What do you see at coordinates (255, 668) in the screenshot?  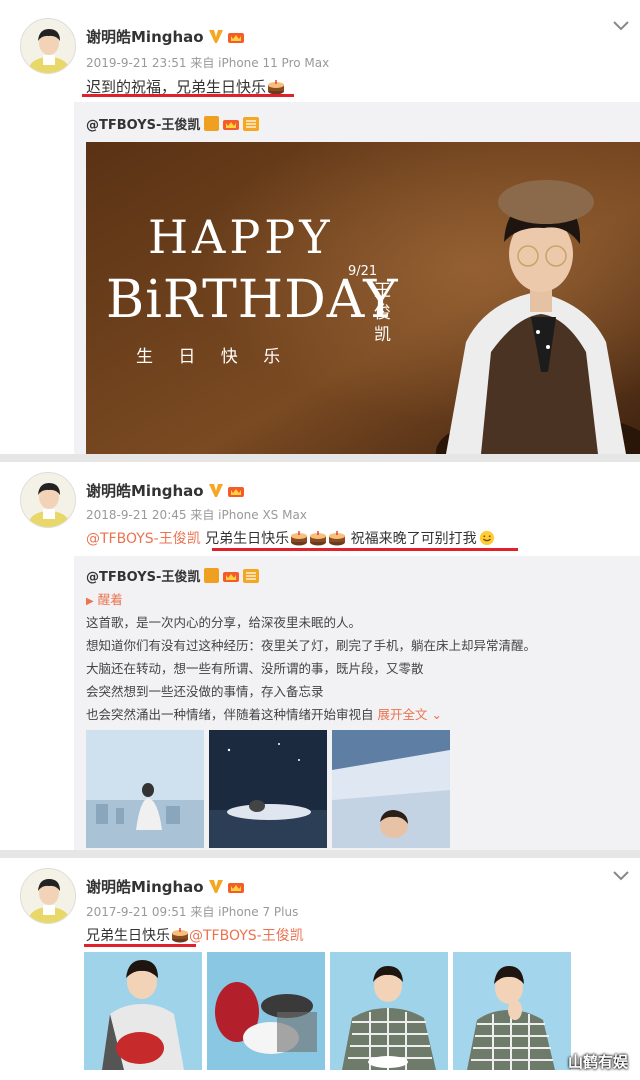 I see `repost-text-line: 大脑还在转动，想一些有所谓、没所谓的事，既片段，又零散` at bounding box center [255, 668].